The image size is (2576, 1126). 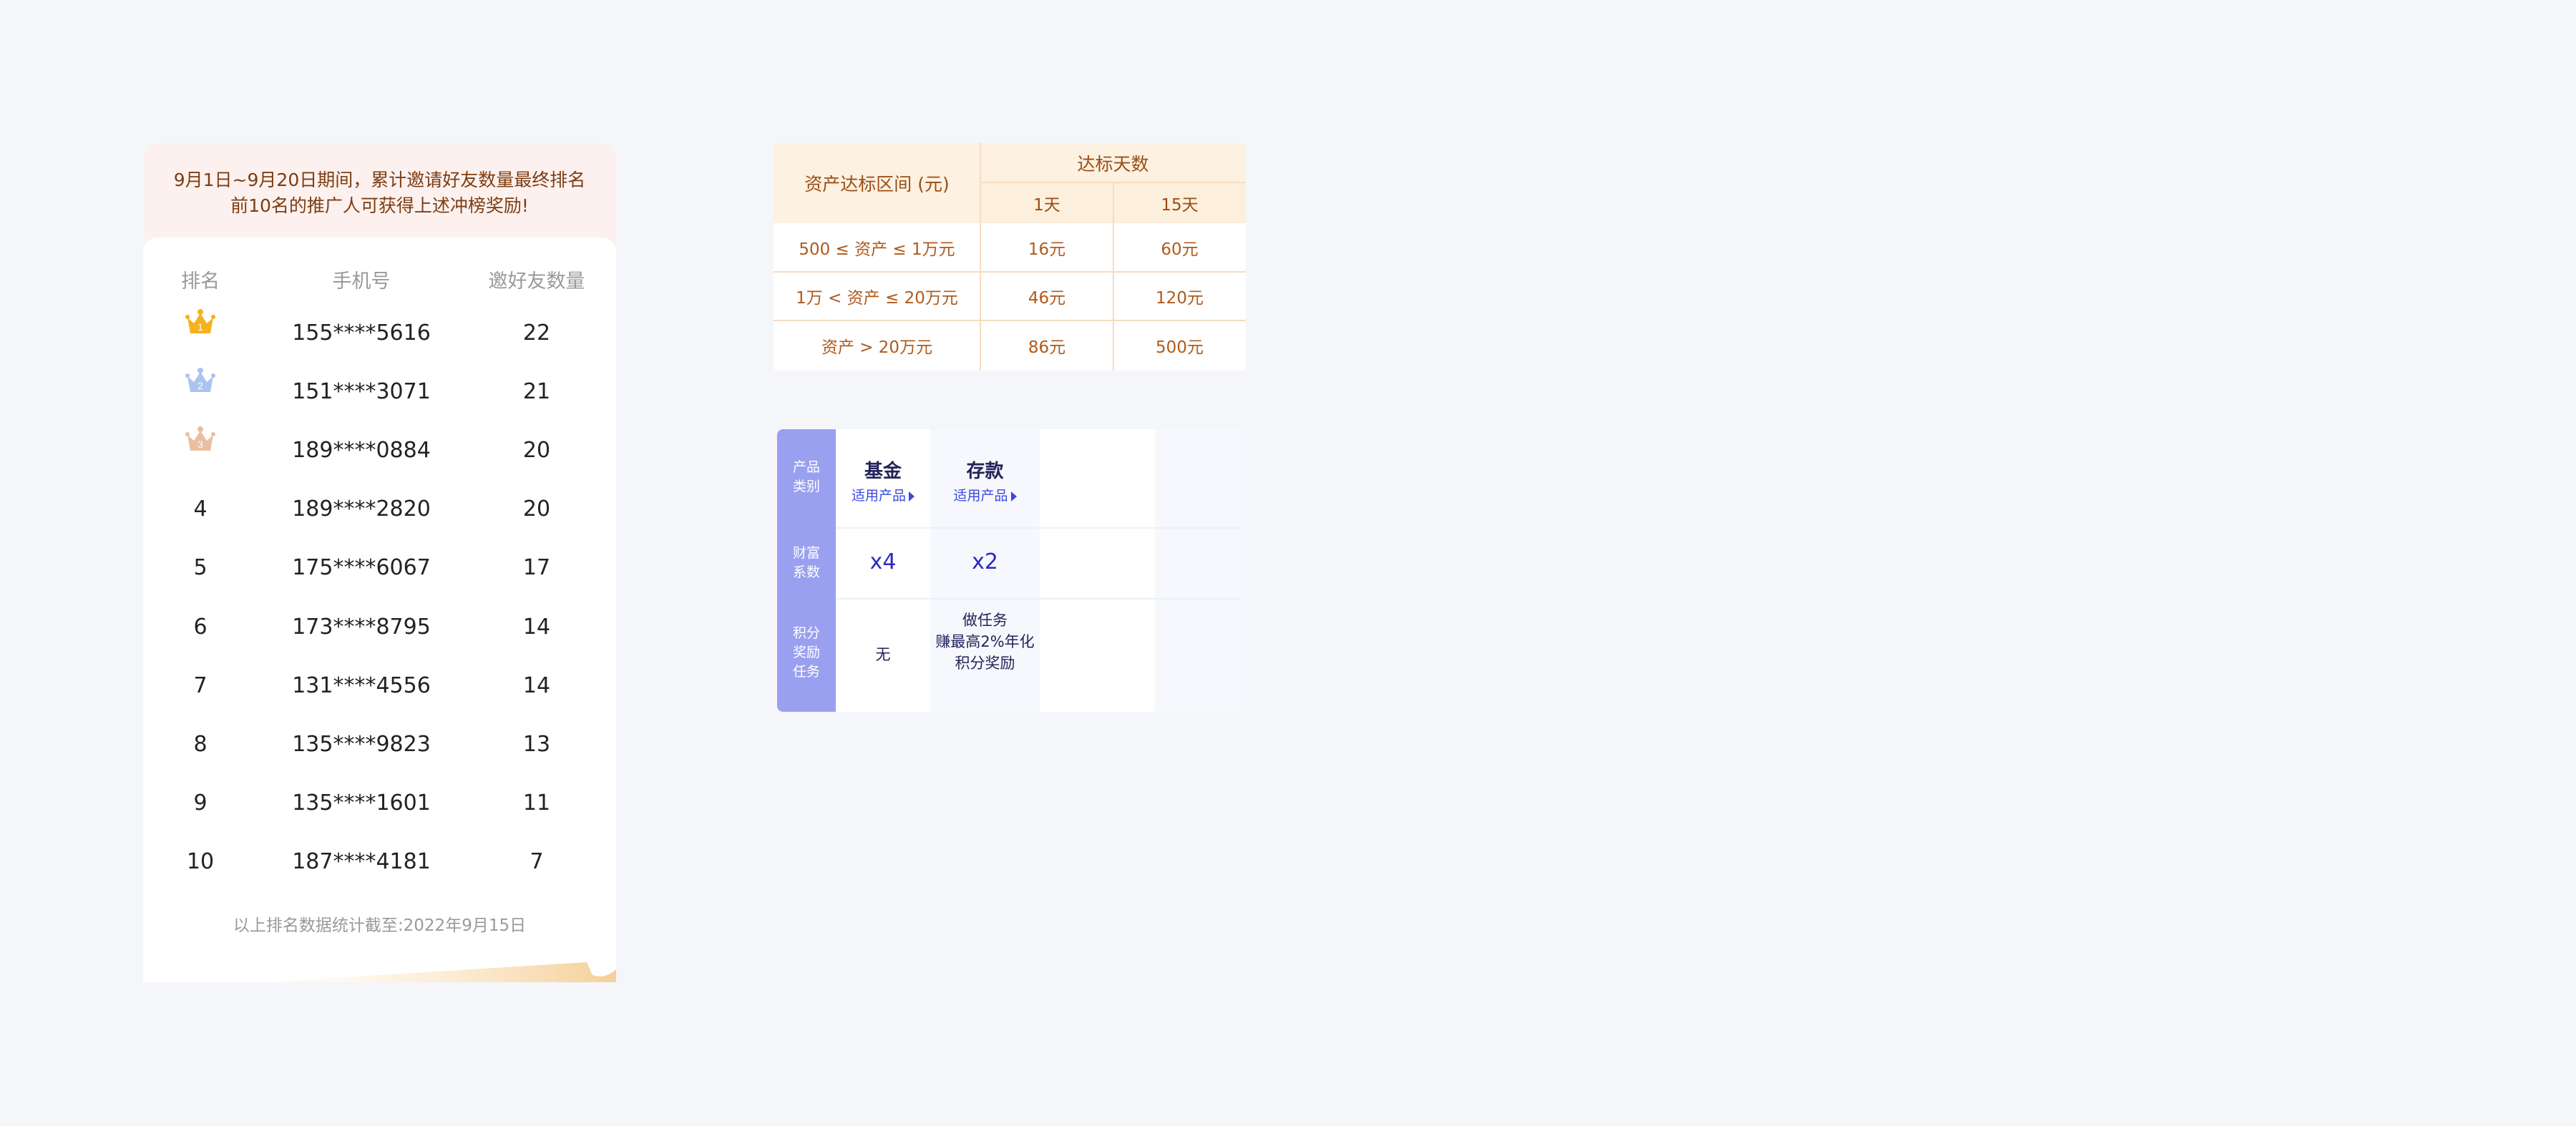 I want to click on ranking-row: 4 189****2820 20, so click(x=379, y=510).